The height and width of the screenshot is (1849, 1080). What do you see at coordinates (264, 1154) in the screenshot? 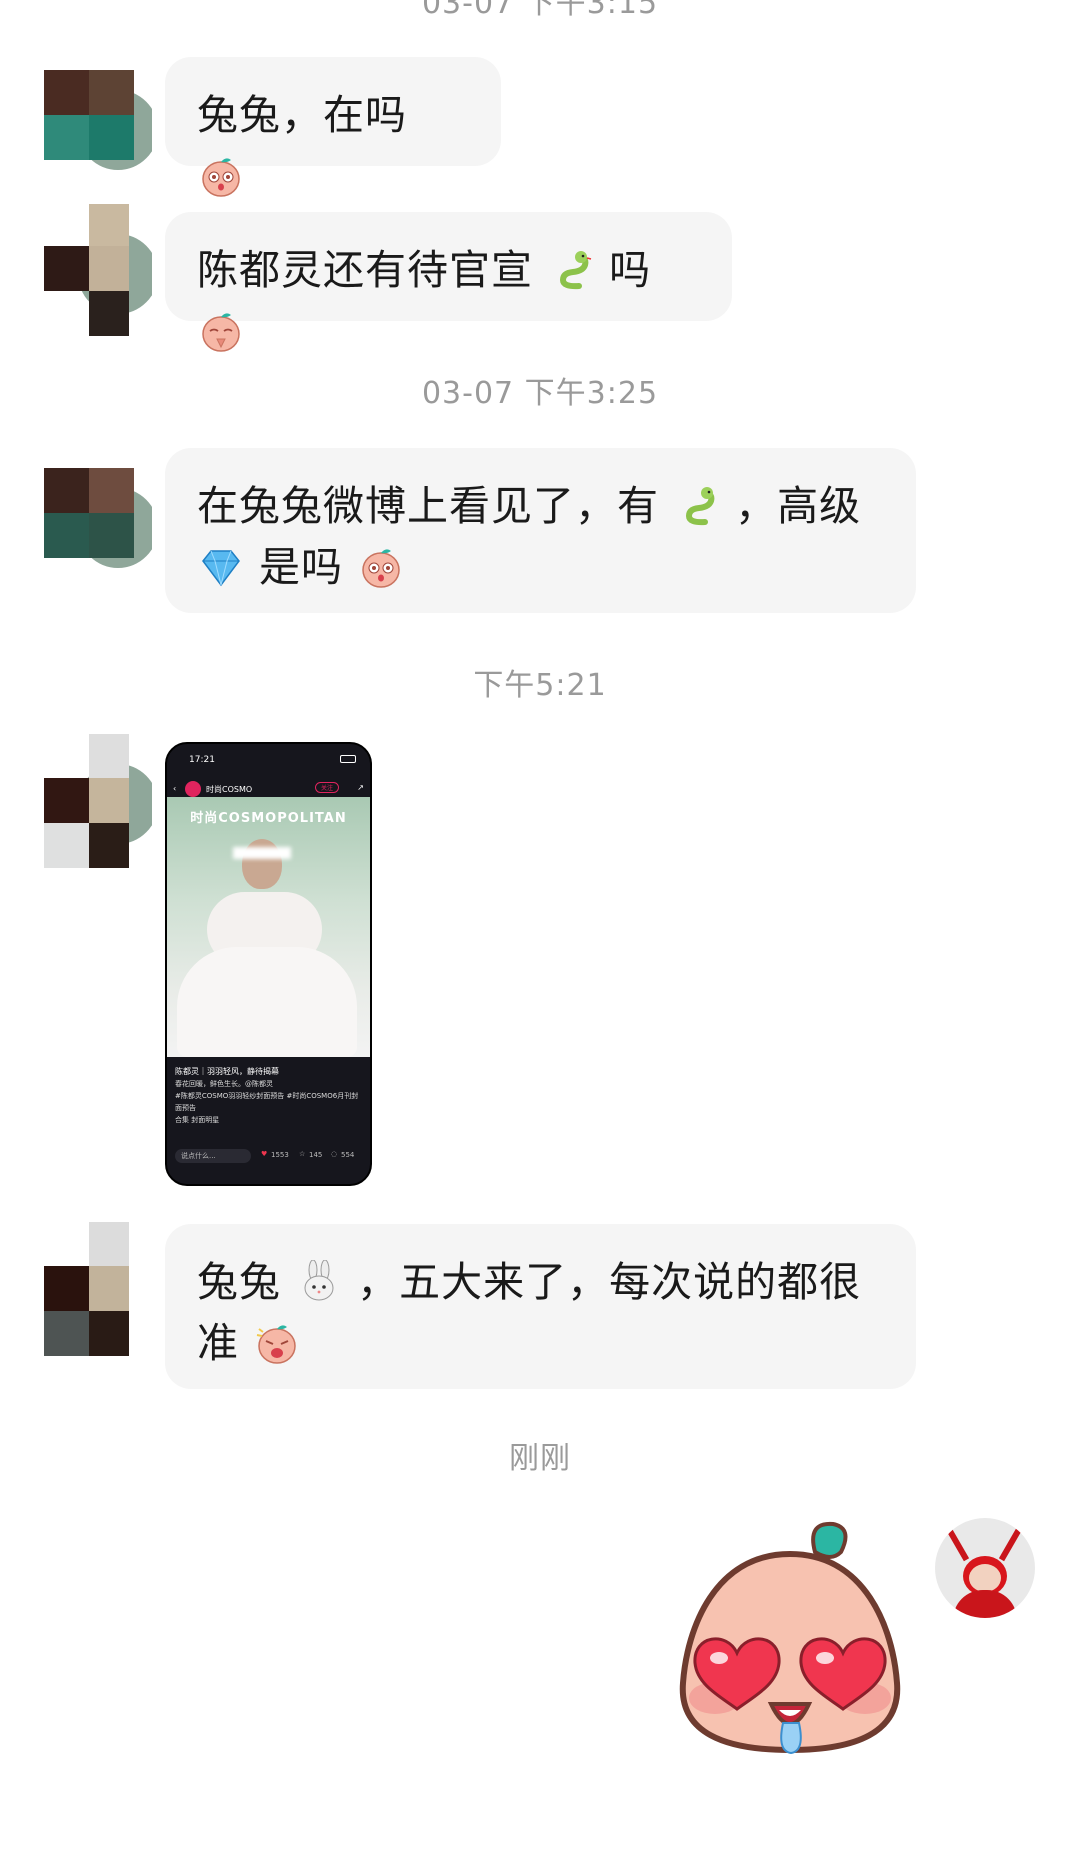
I see `heart-icon: ♥` at bounding box center [264, 1154].